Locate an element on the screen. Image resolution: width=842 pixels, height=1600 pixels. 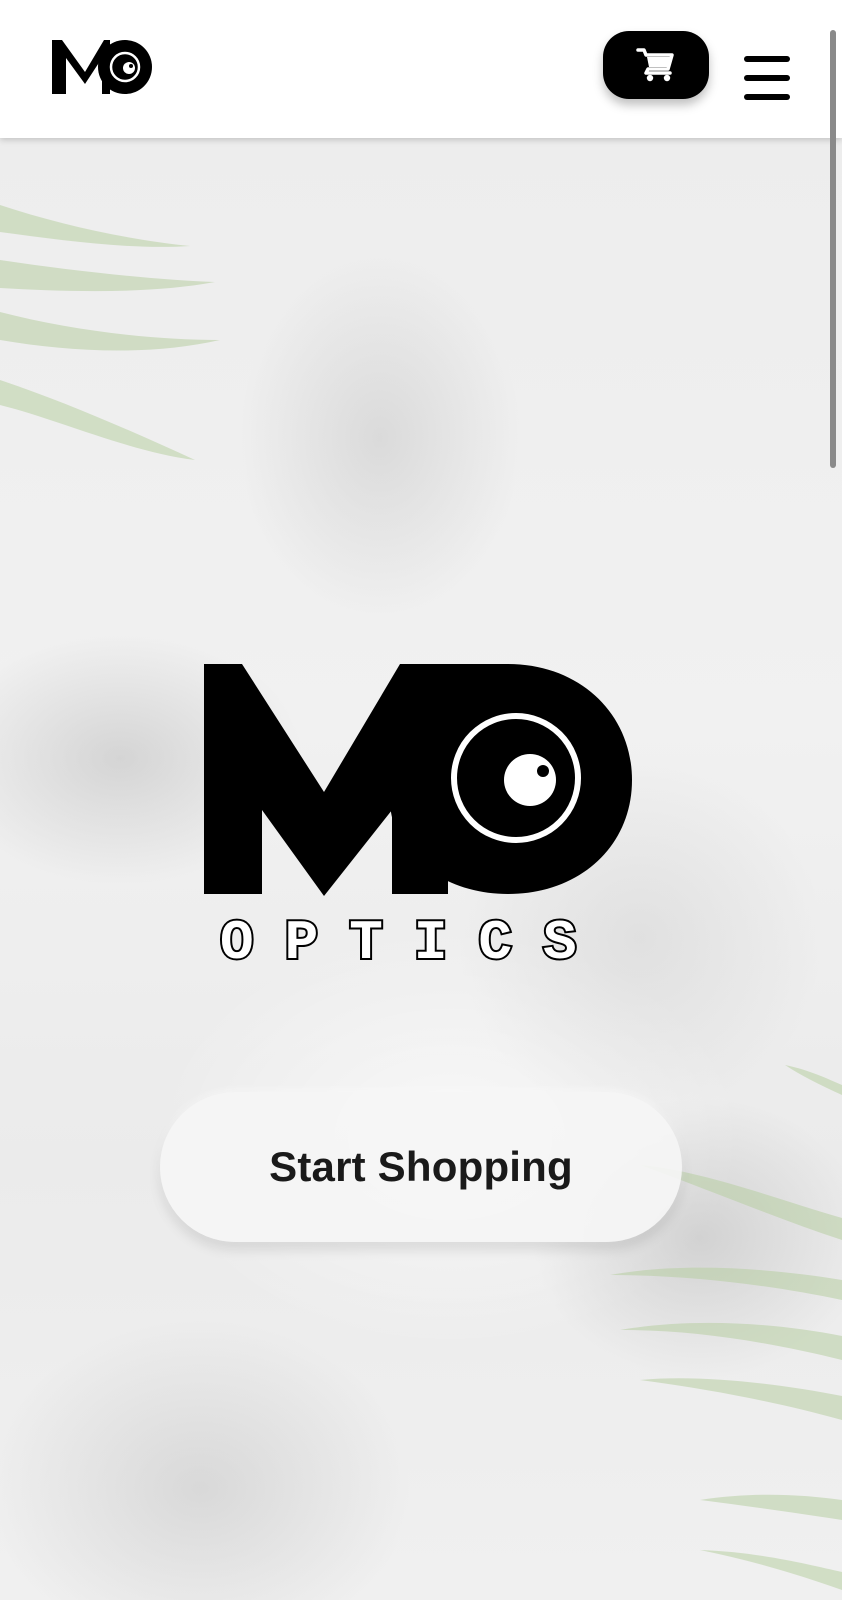
cart-button is located at coordinates (656, 65).